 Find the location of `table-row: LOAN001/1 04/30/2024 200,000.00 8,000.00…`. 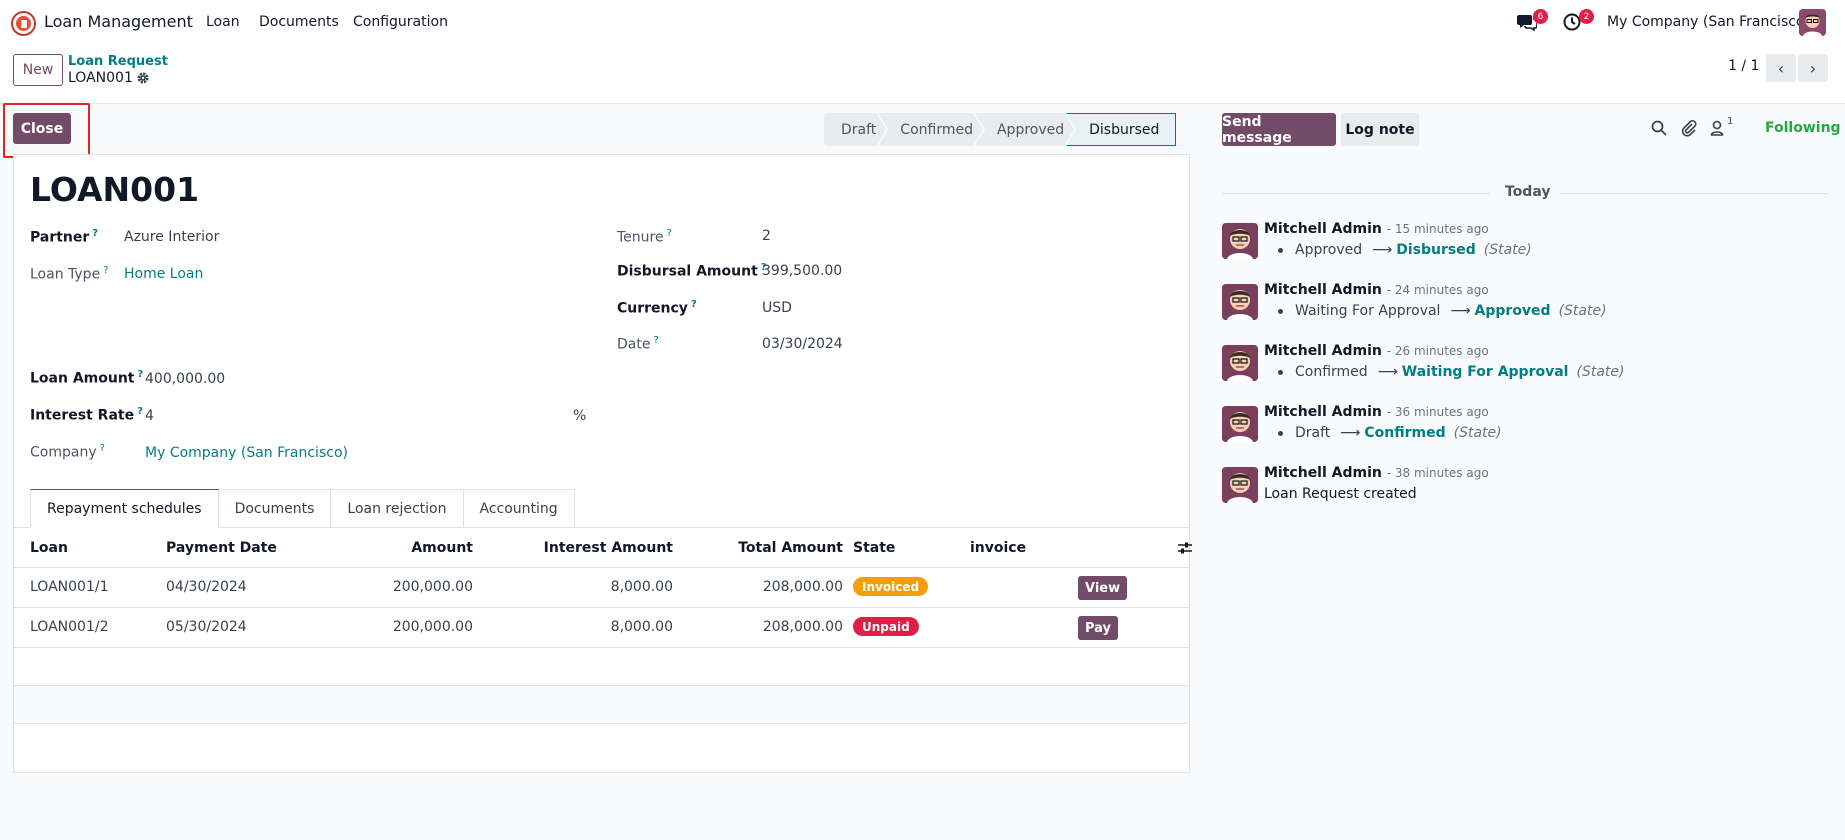

table-row: LOAN001/1 04/30/2024 200,000.00 8,000.00… is located at coordinates (601, 588).